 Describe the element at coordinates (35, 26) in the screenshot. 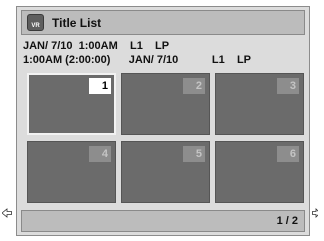

I see `vr-icon-label: VR` at that location.